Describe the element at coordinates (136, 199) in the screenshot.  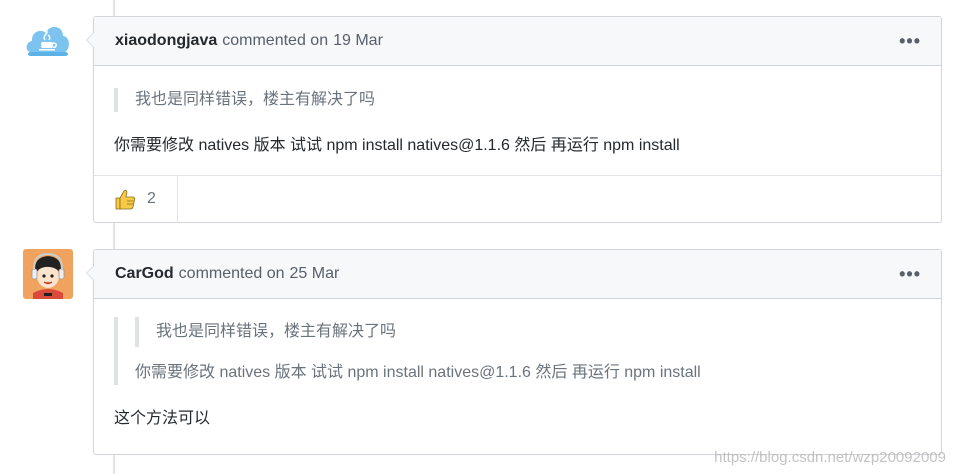
I see `reaction-thumbs-up-button: 2` at that location.